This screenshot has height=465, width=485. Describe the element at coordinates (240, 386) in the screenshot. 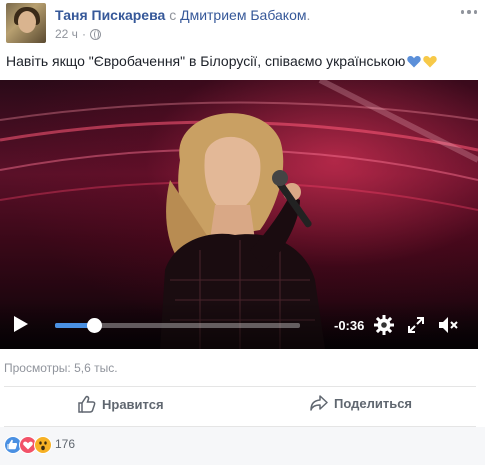

I see `divider` at that location.